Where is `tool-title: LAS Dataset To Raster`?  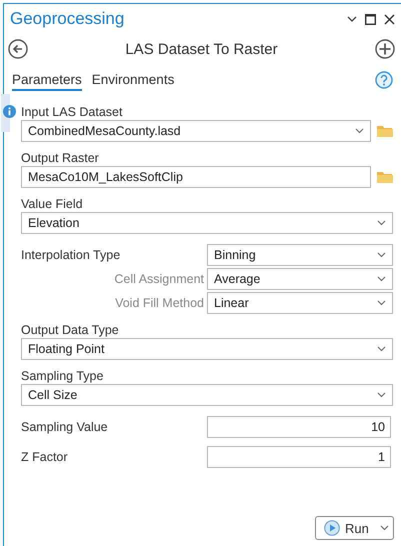
tool-title: LAS Dataset To Raster is located at coordinates (201, 49).